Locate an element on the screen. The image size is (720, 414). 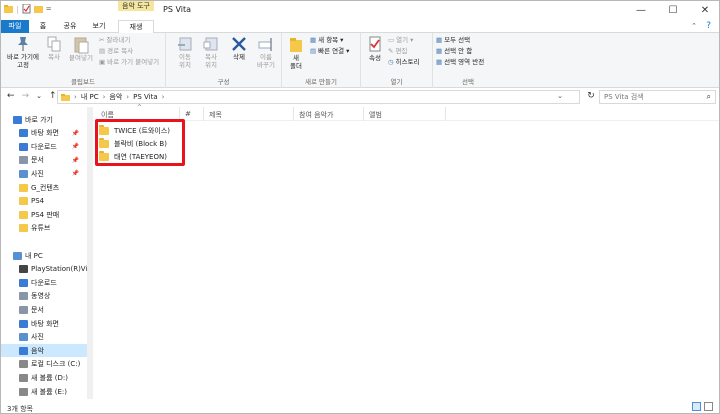
pin-quick-access-button: 바로 가기에 고정 is located at coordinates (23, 52).